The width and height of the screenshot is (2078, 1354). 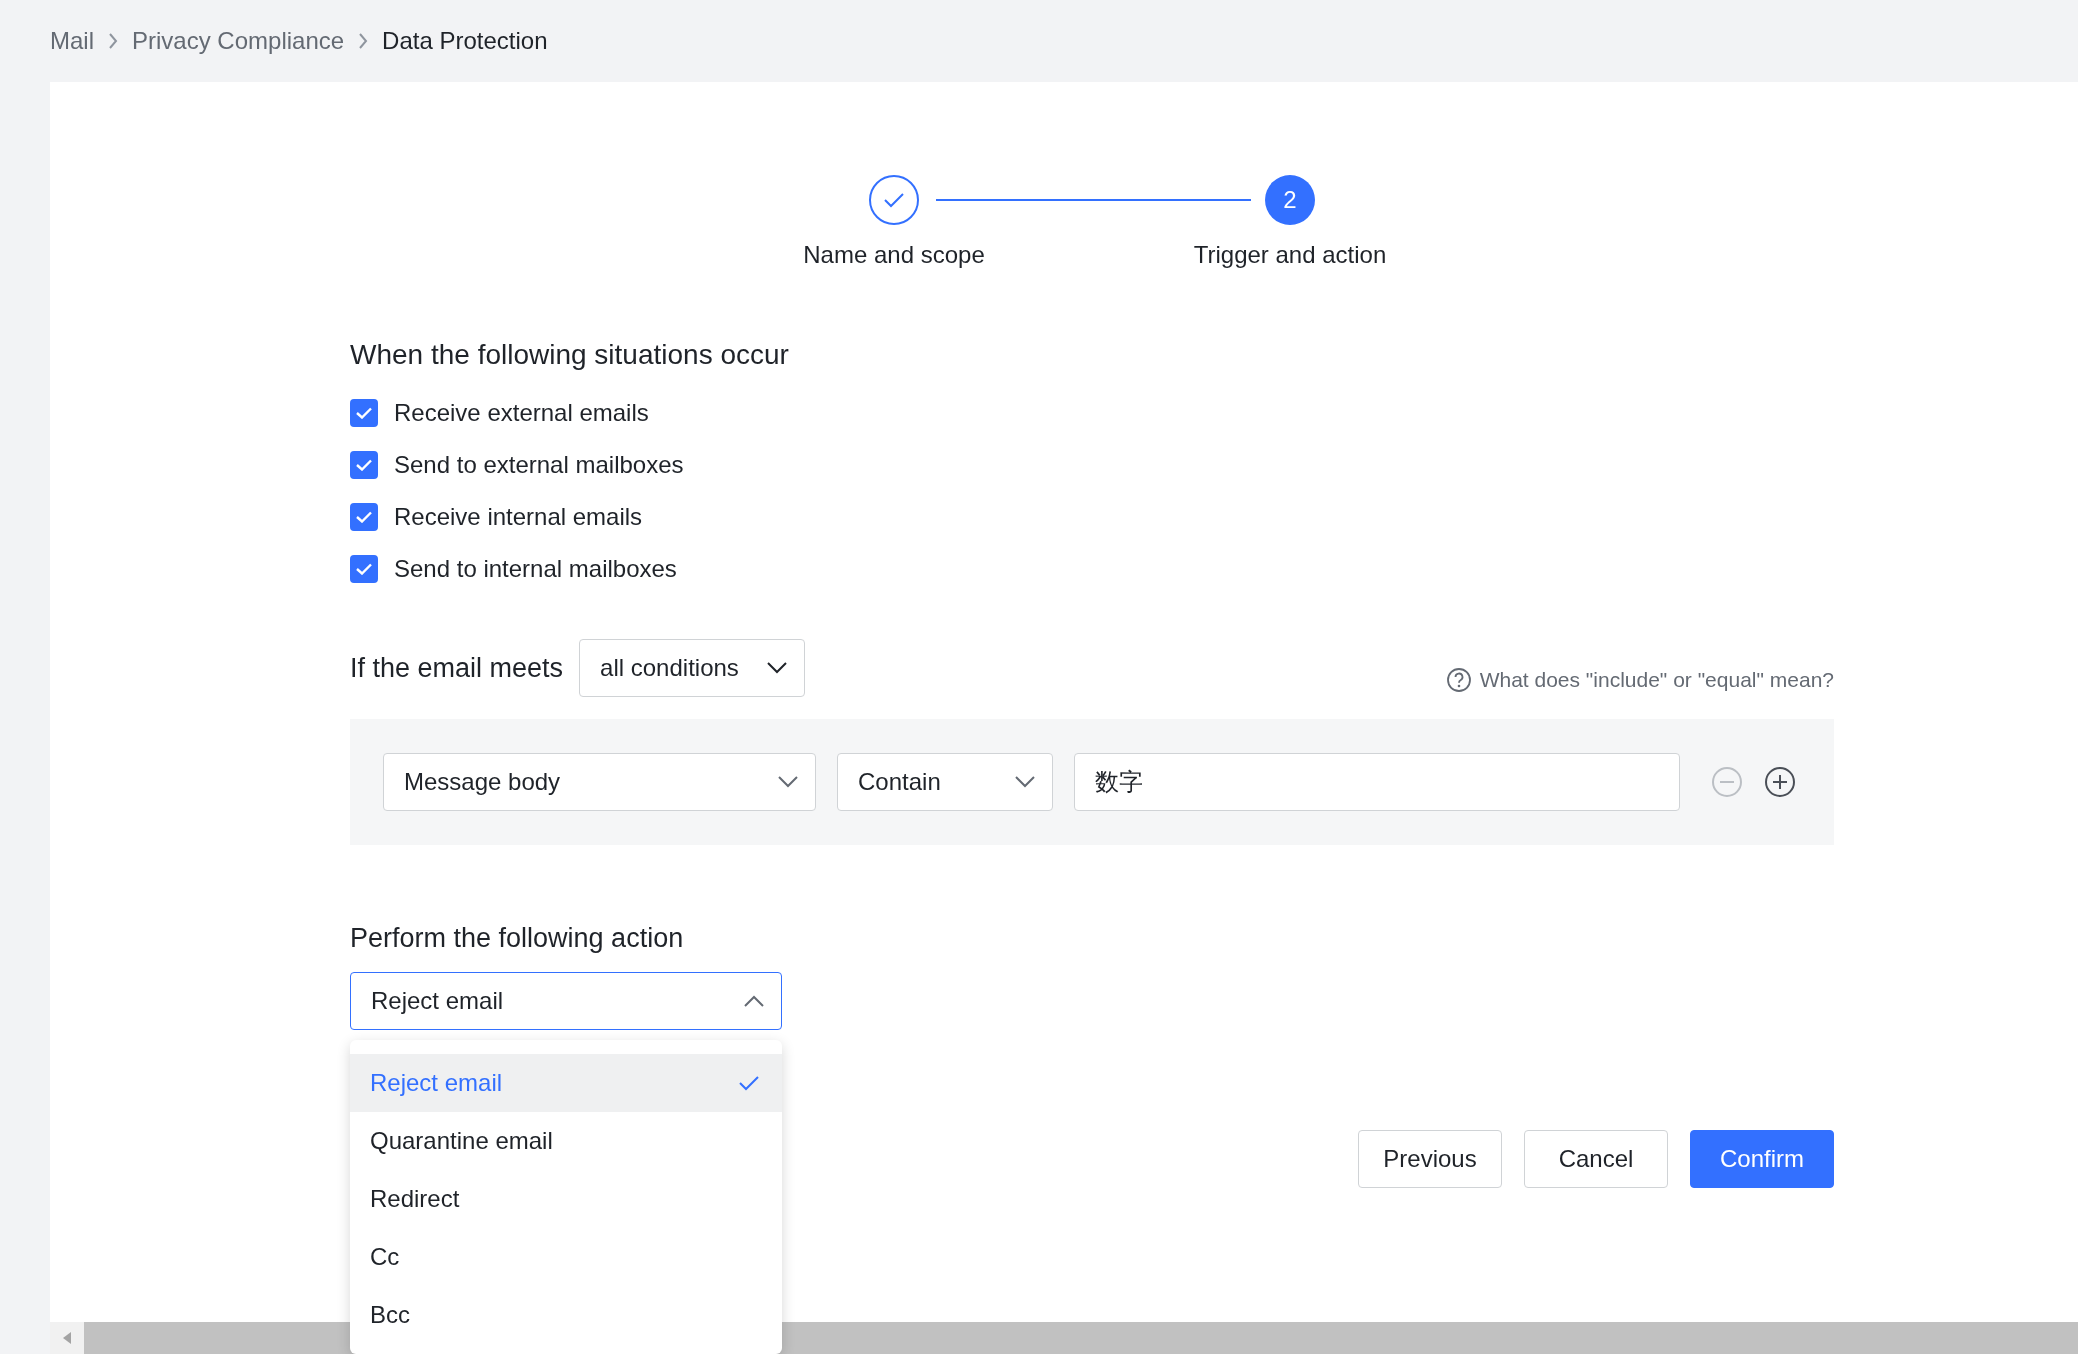 I want to click on step-circle: 2, so click(x=1290, y=200).